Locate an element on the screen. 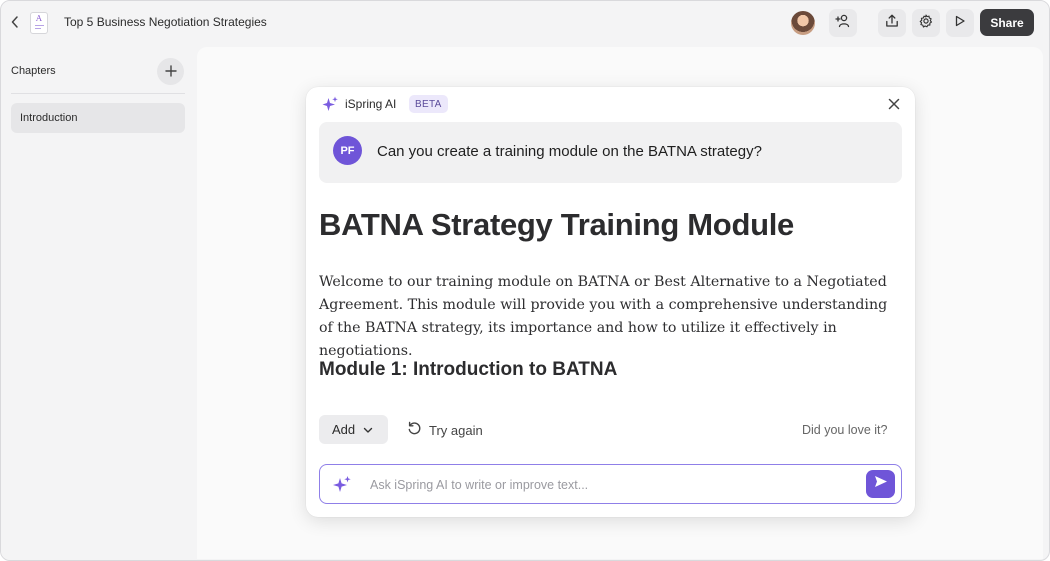  chevron-left-icon is located at coordinates (15, 22).